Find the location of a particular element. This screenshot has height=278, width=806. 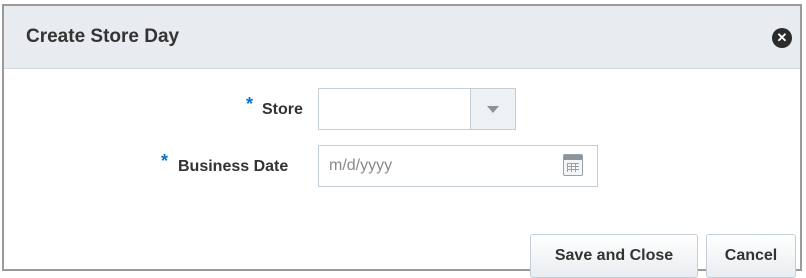

store-select is located at coordinates (417, 109).